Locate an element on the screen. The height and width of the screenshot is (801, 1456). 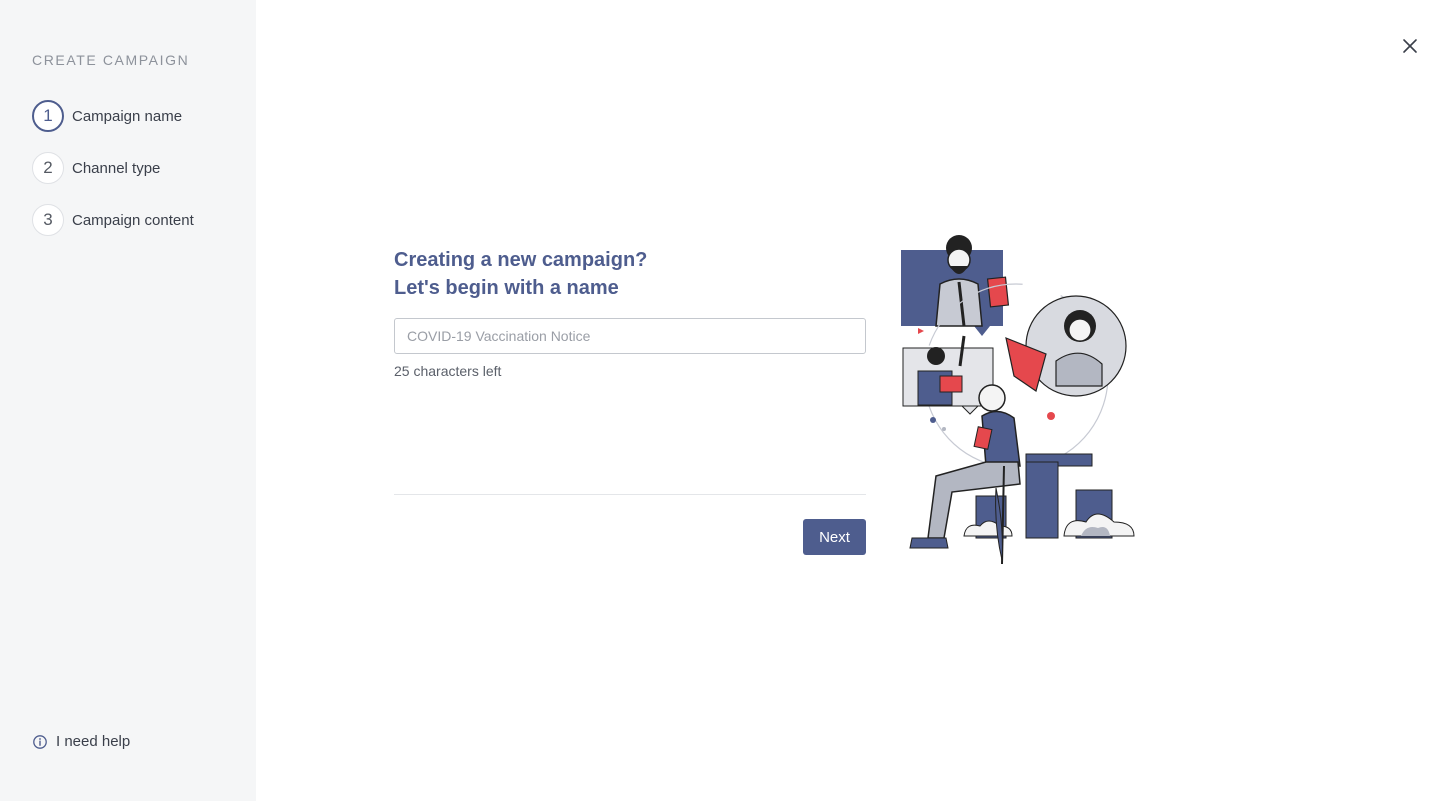
char-count: 25 characters left is located at coordinates (448, 371).